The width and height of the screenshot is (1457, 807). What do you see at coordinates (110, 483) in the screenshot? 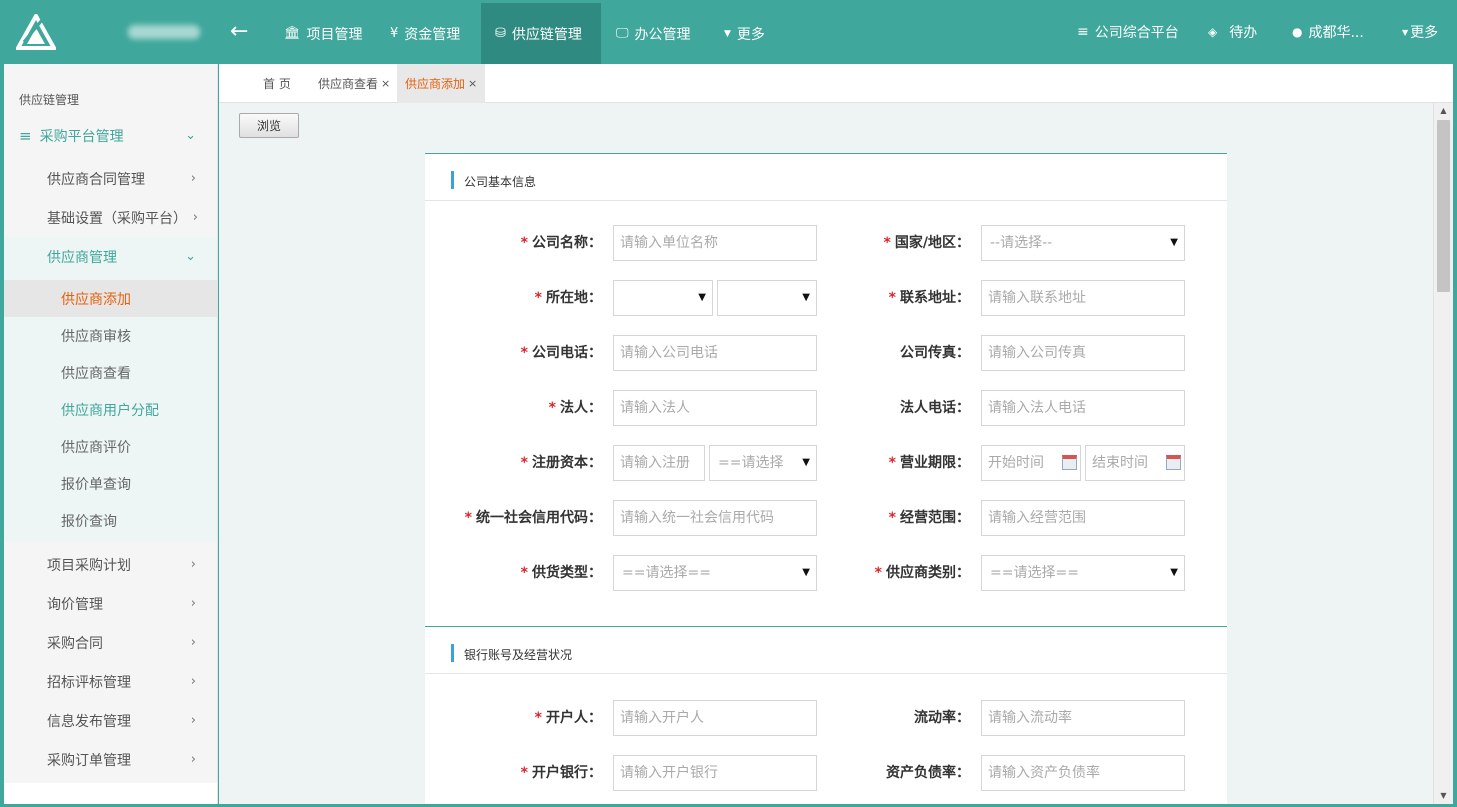
I see `sidebar-subitem-quote-sheet-query: 报价单查询` at bounding box center [110, 483].